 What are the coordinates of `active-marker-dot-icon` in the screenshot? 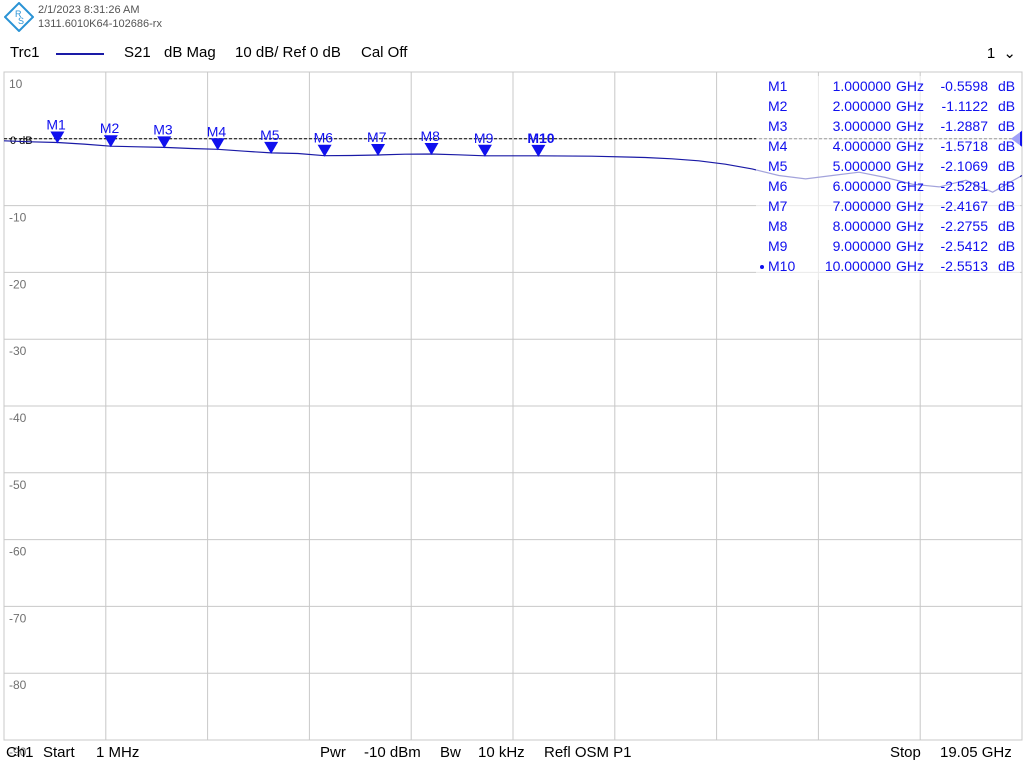 It's located at (762, 267).